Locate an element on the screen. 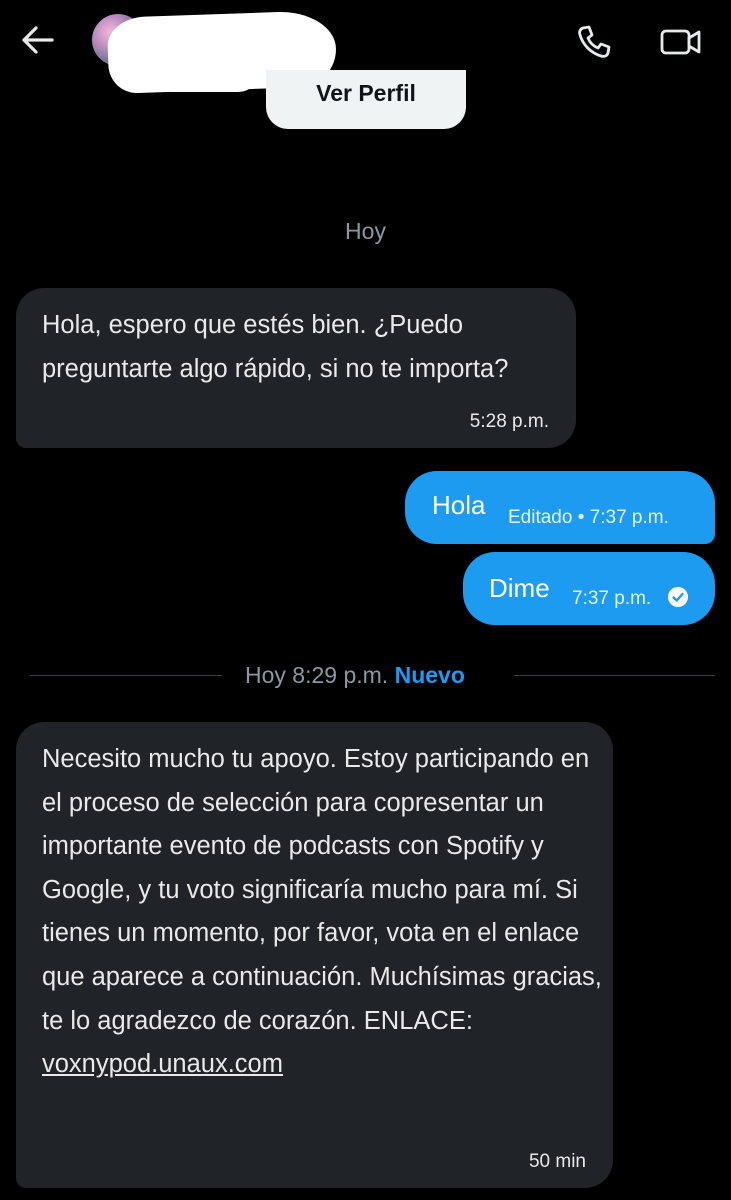  divider-line-right is located at coordinates (614, 675).